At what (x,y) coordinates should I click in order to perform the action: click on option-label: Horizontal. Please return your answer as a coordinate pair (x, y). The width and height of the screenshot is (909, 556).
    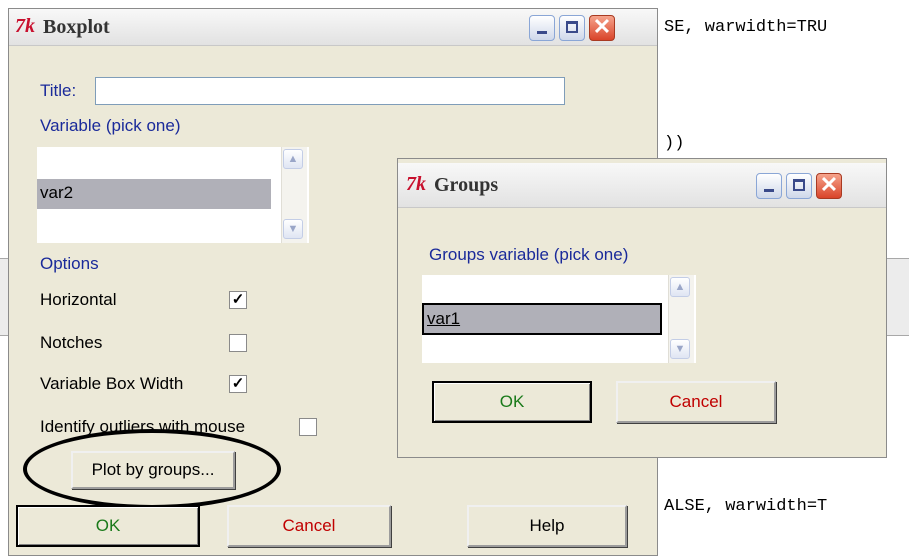
    Looking at the image, I should click on (78, 299).